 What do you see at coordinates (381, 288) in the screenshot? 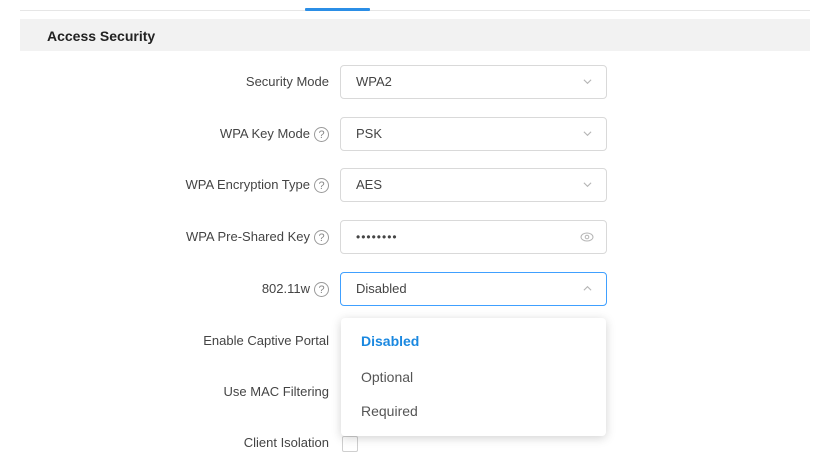
I see `80211w-value: Disabled` at bounding box center [381, 288].